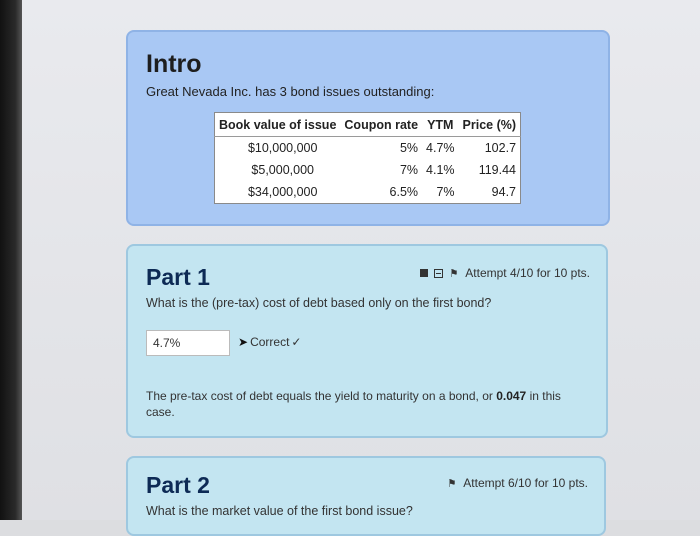 This screenshot has width=700, height=536. What do you see at coordinates (409, 148) in the screenshot?
I see `table-cell-coupon-rate: 5%` at bounding box center [409, 148].